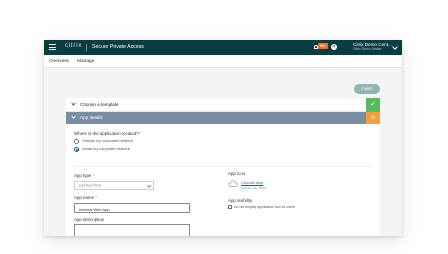 The image size is (448, 254). Describe the element at coordinates (252, 182) in the screenshot. I see `choose-icon-link: Choose icon` at that location.